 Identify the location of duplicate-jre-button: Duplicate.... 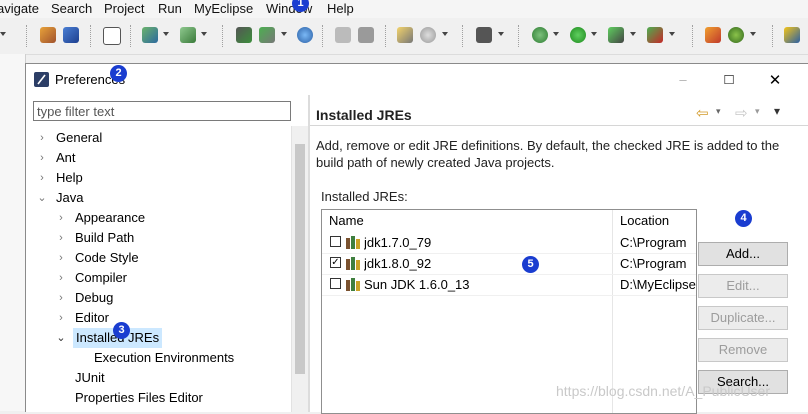
(743, 318).